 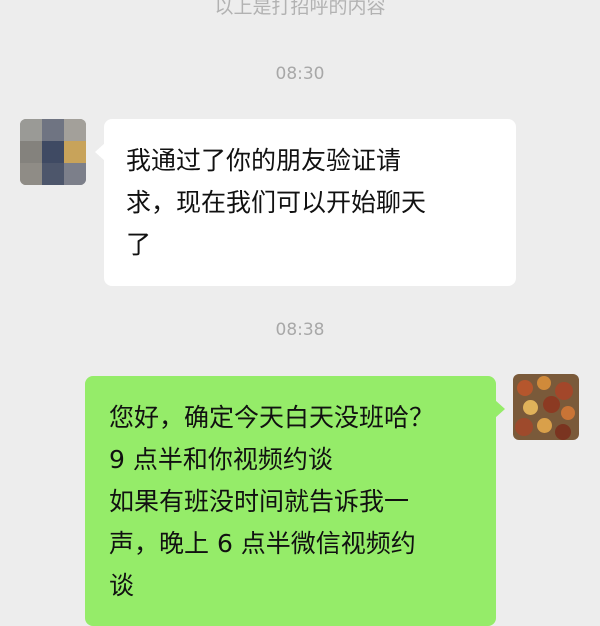 What do you see at coordinates (139, 244) in the screenshot?
I see `message-text-line: 了` at bounding box center [139, 244].